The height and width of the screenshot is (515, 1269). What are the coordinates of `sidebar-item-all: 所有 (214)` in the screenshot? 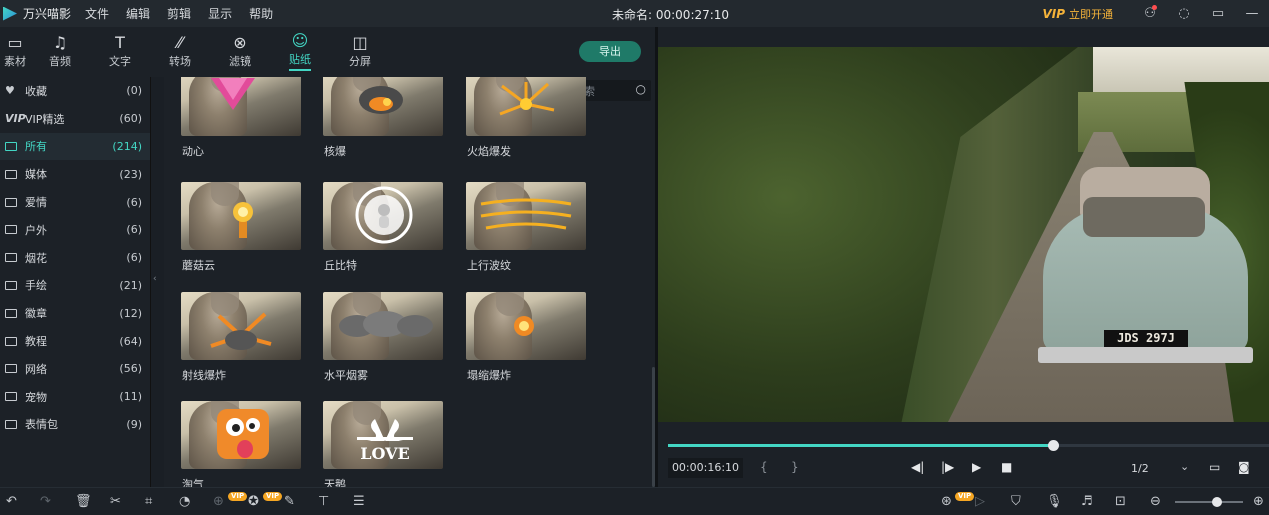 It's located at (75, 146).